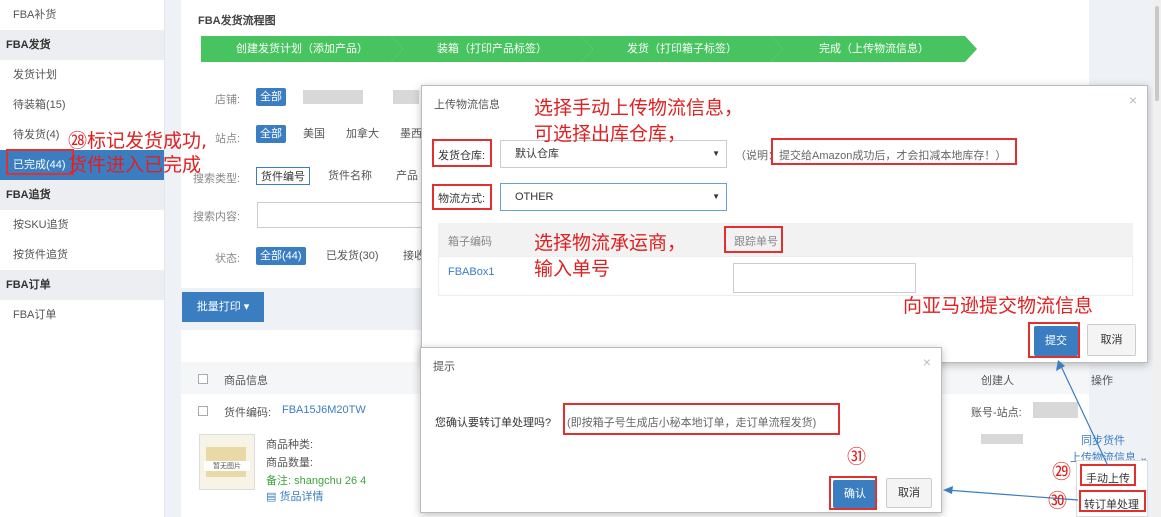 The width and height of the screenshot is (1161, 517). I want to click on batch-print-label: 批量打印, so click(218, 307).